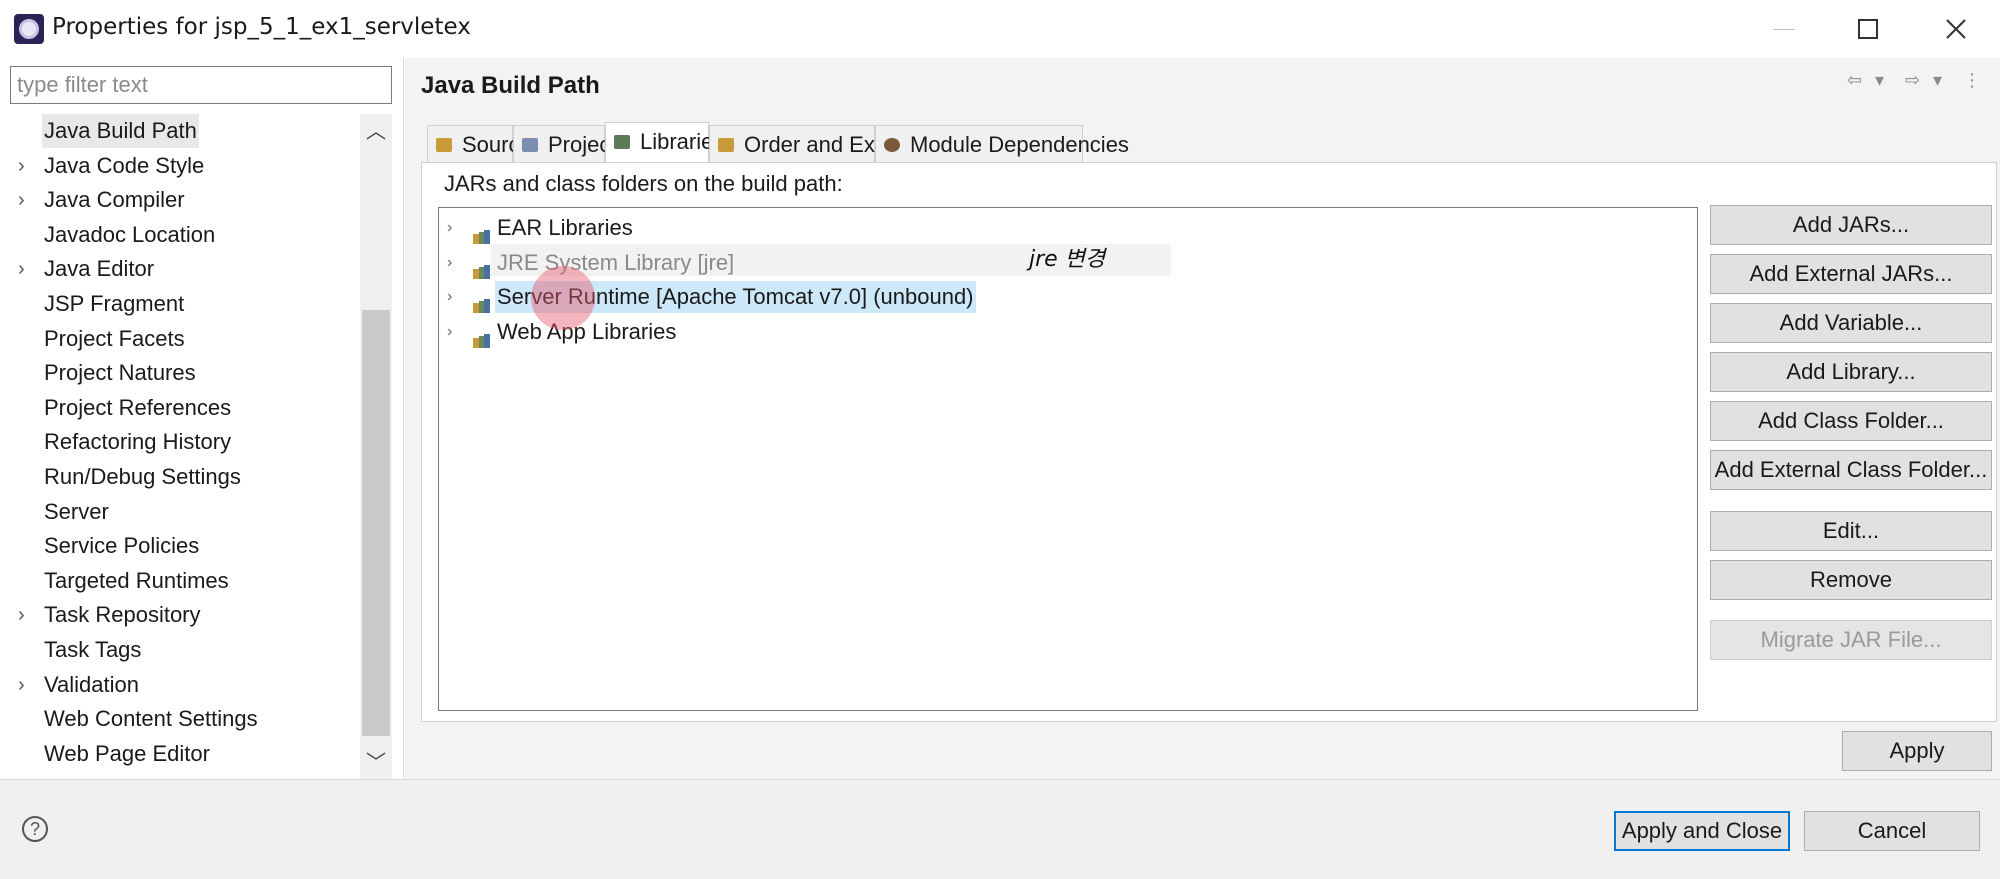 The width and height of the screenshot is (2000, 879). I want to click on nav-item: JSP Fragment, so click(180, 304).